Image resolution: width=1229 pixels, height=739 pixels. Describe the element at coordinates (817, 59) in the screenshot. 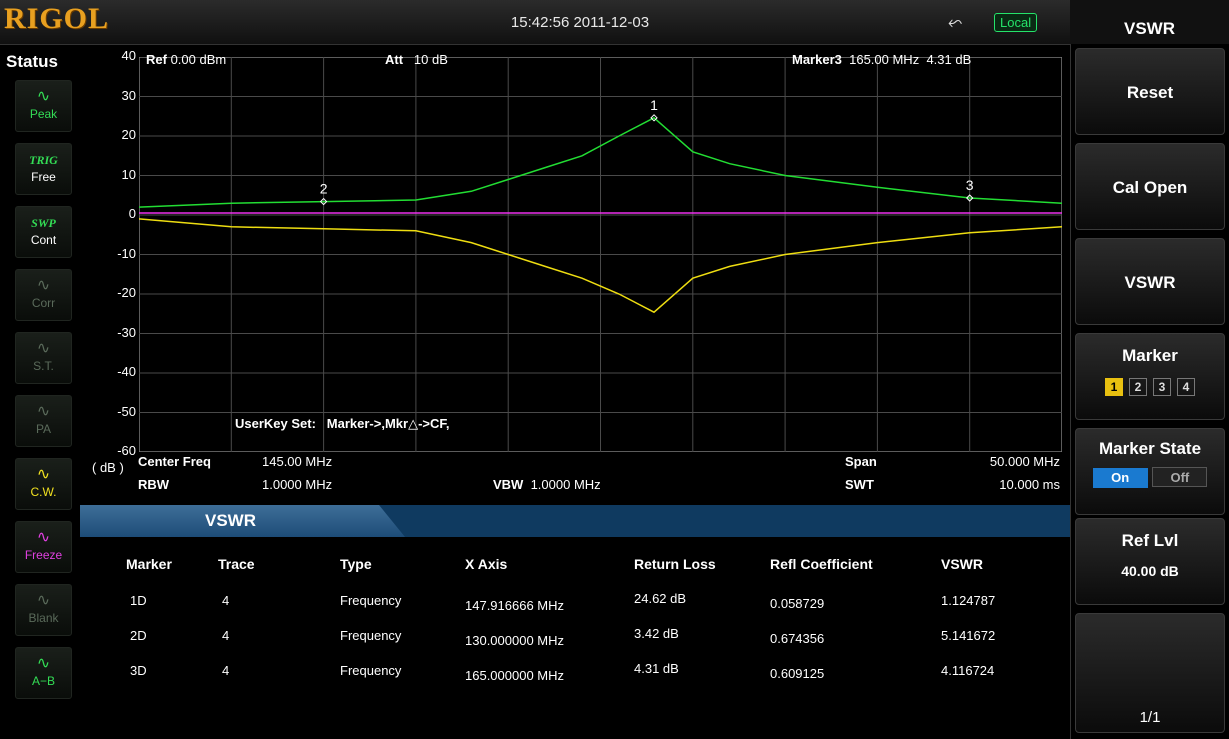

I see `marker-readout-label: Marker3` at that location.